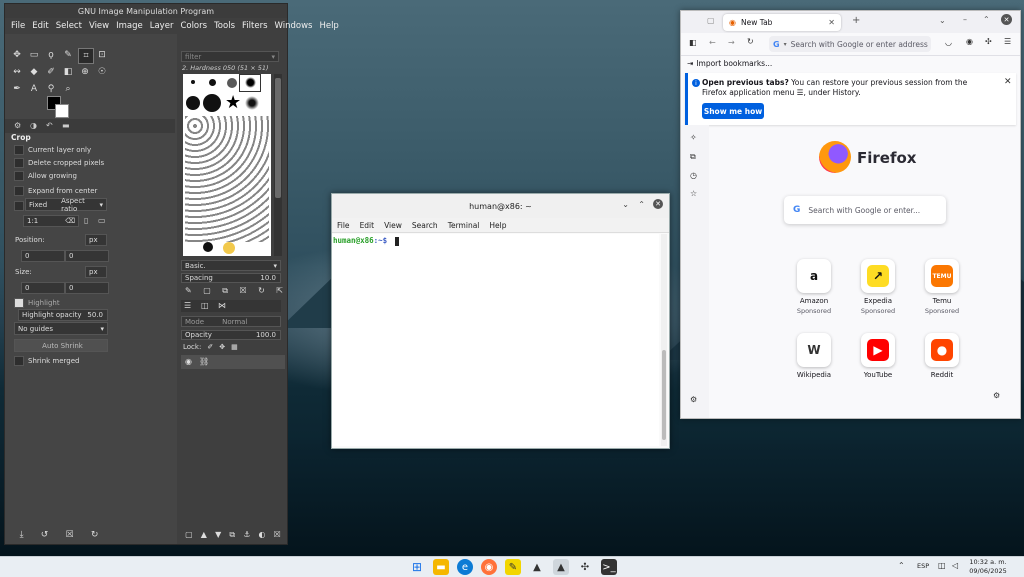  I want to click on new-brush-icon: ▢, so click(207, 291).